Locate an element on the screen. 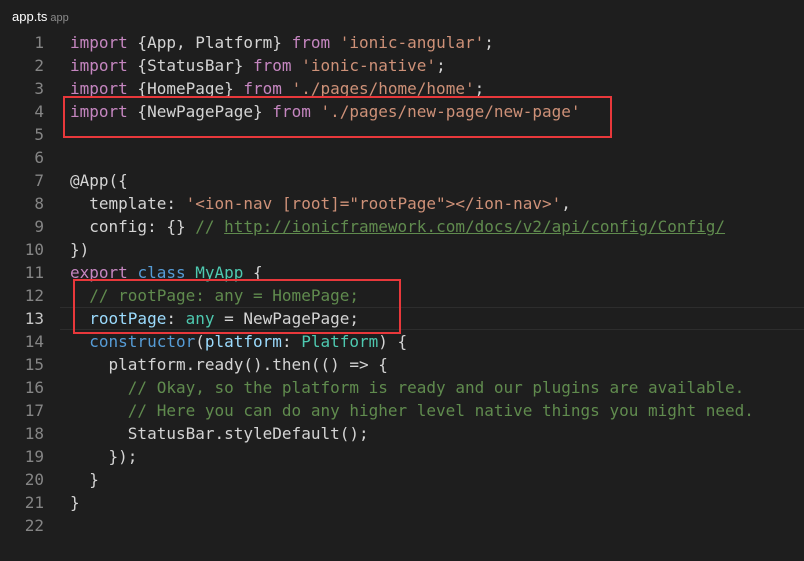  tab-description: app is located at coordinates (59, 18).